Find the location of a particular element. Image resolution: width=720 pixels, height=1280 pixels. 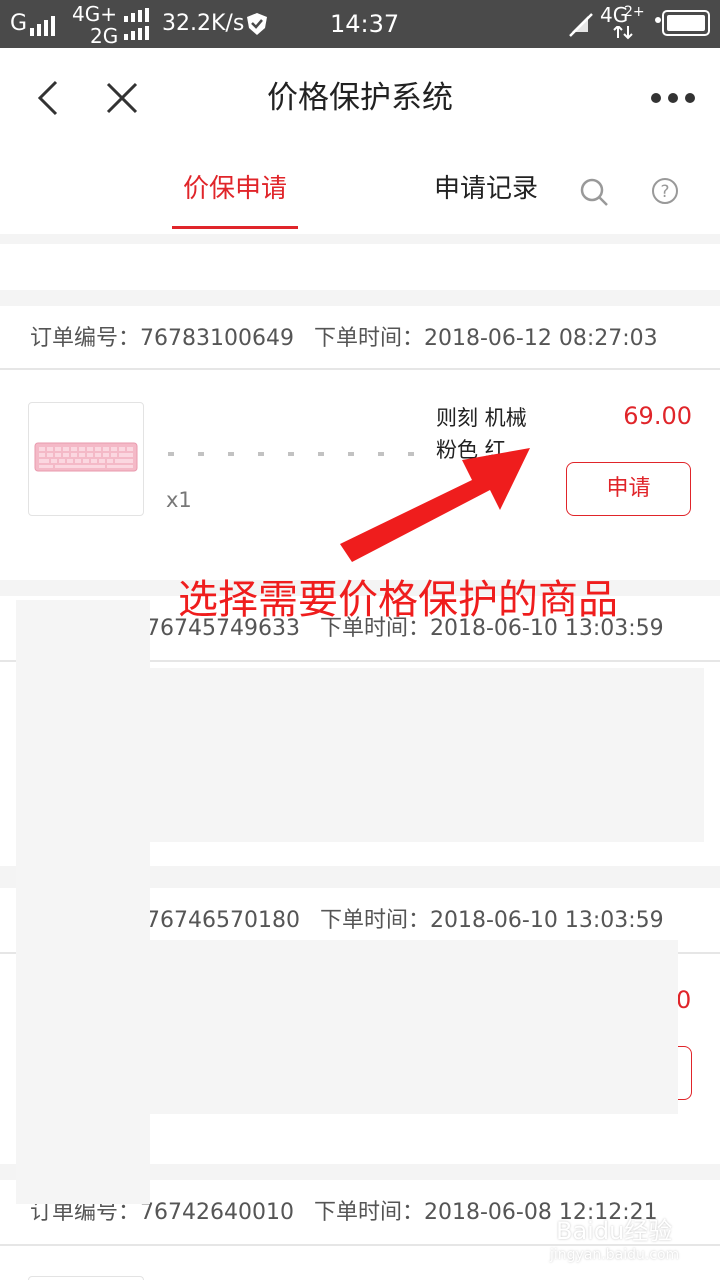

clock: 14:37 is located at coordinates (365, 24).